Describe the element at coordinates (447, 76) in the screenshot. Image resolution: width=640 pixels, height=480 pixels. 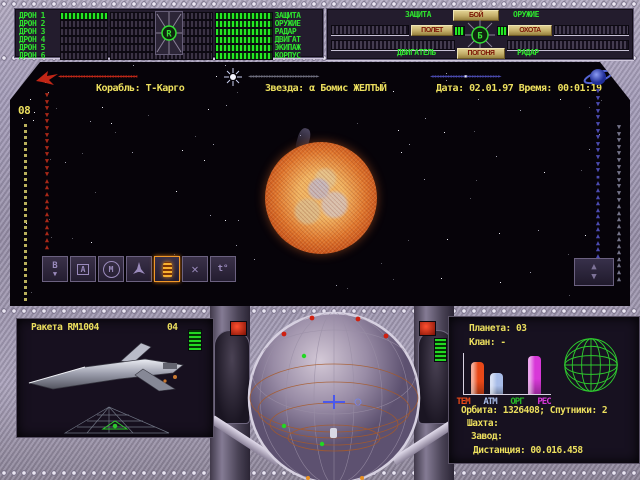
I see `blue-arrows-left: ◄◄◄◄◄◄◄◄◄◄◄◄◄` at that location.